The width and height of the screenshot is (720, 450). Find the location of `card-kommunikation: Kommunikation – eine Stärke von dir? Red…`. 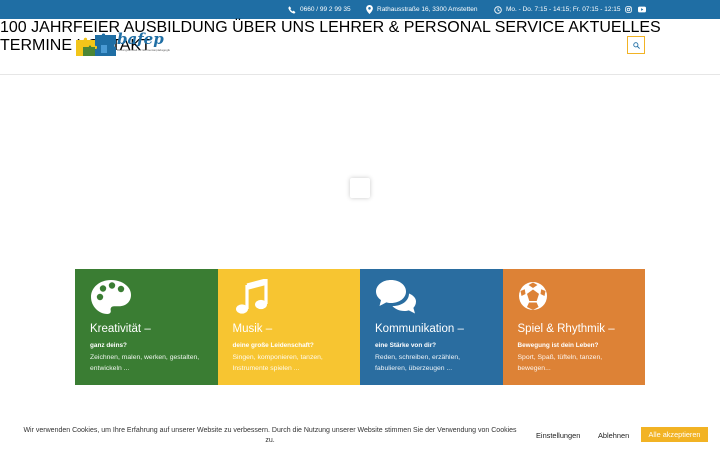

card-kommunikation: Kommunikation – eine Stärke von dir? Red… is located at coordinates (431, 327).